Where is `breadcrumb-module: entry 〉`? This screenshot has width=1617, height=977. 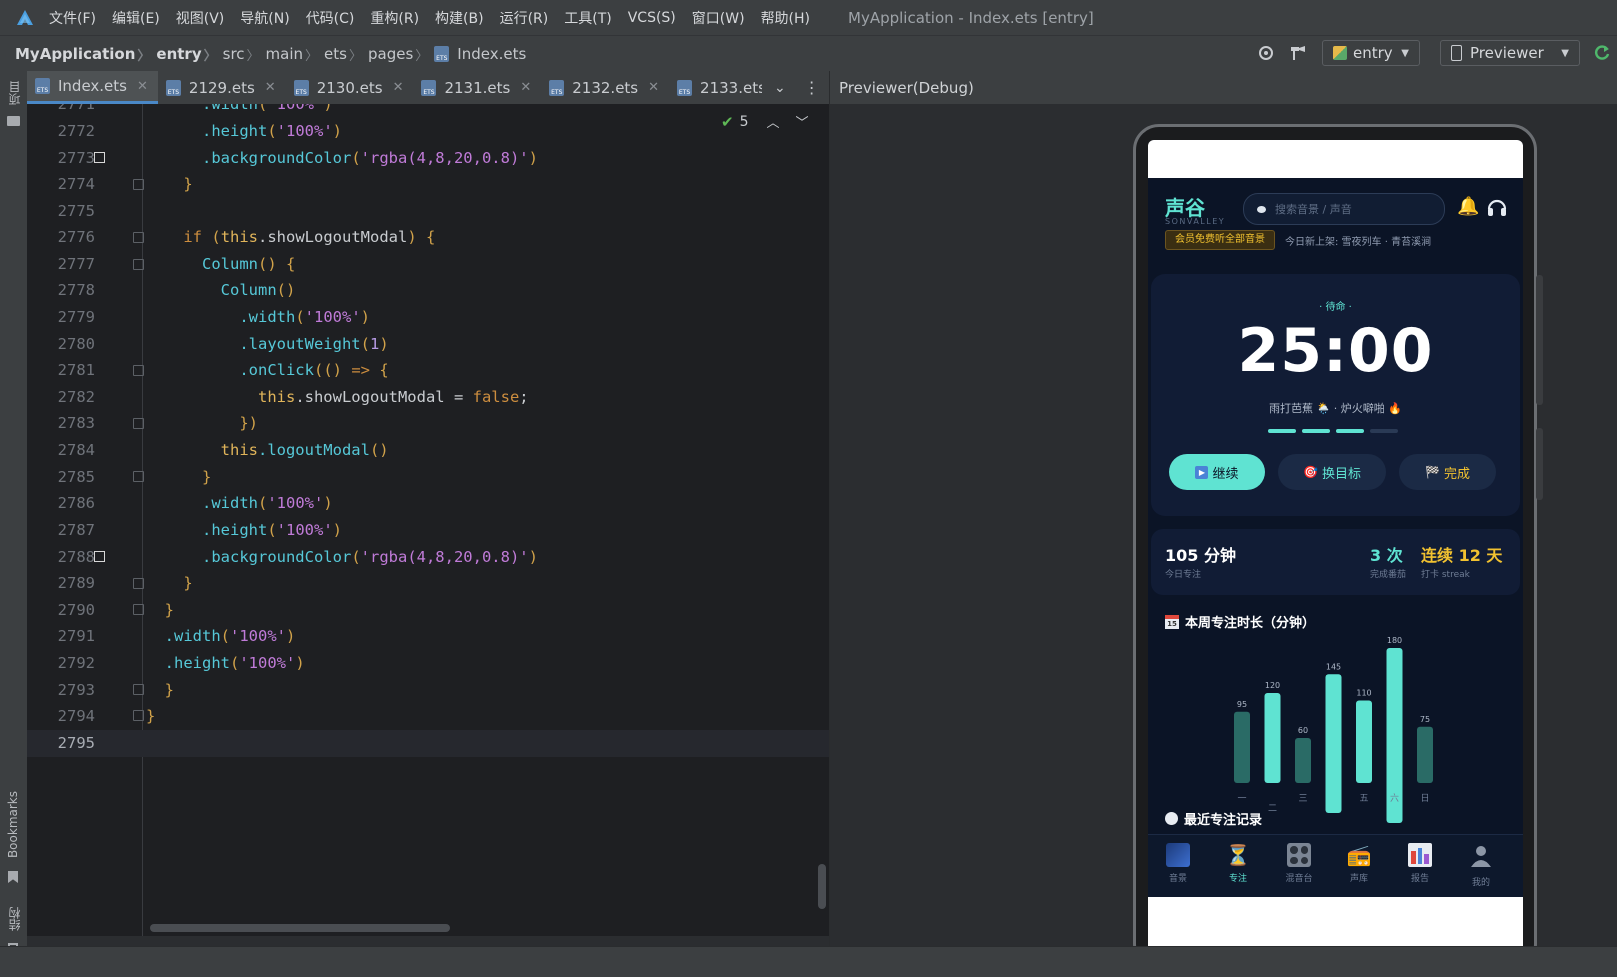
breadcrumb-module: entry 〉 is located at coordinates (189, 54).